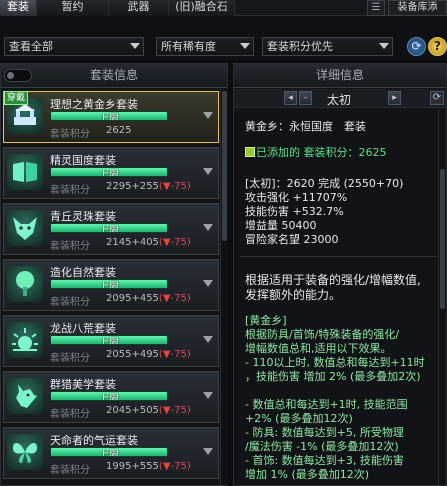 This screenshot has height=486, width=447. I want to click on score-value: 2625, so click(119, 130).